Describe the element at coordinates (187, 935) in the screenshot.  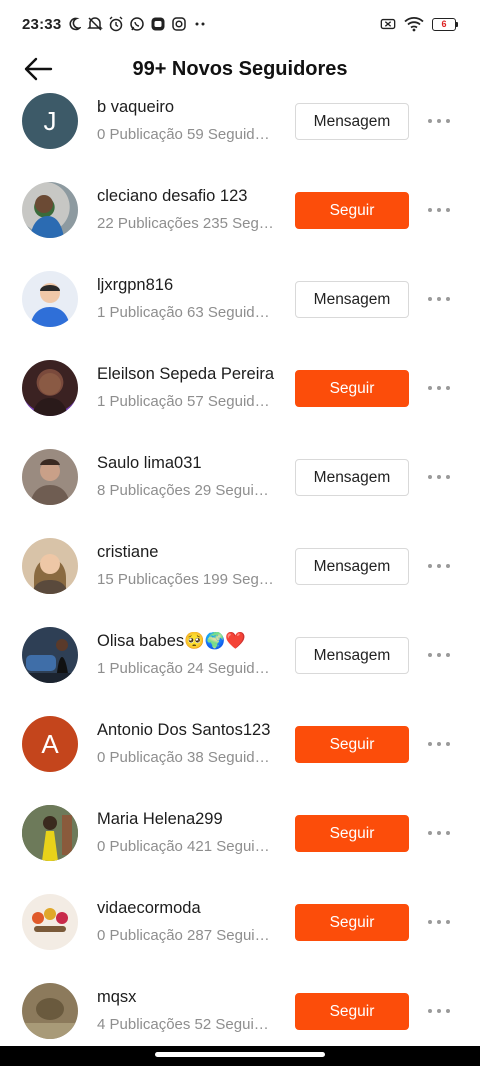
I see `follower-stats: 0 Publicação 287 Seguidores` at that location.